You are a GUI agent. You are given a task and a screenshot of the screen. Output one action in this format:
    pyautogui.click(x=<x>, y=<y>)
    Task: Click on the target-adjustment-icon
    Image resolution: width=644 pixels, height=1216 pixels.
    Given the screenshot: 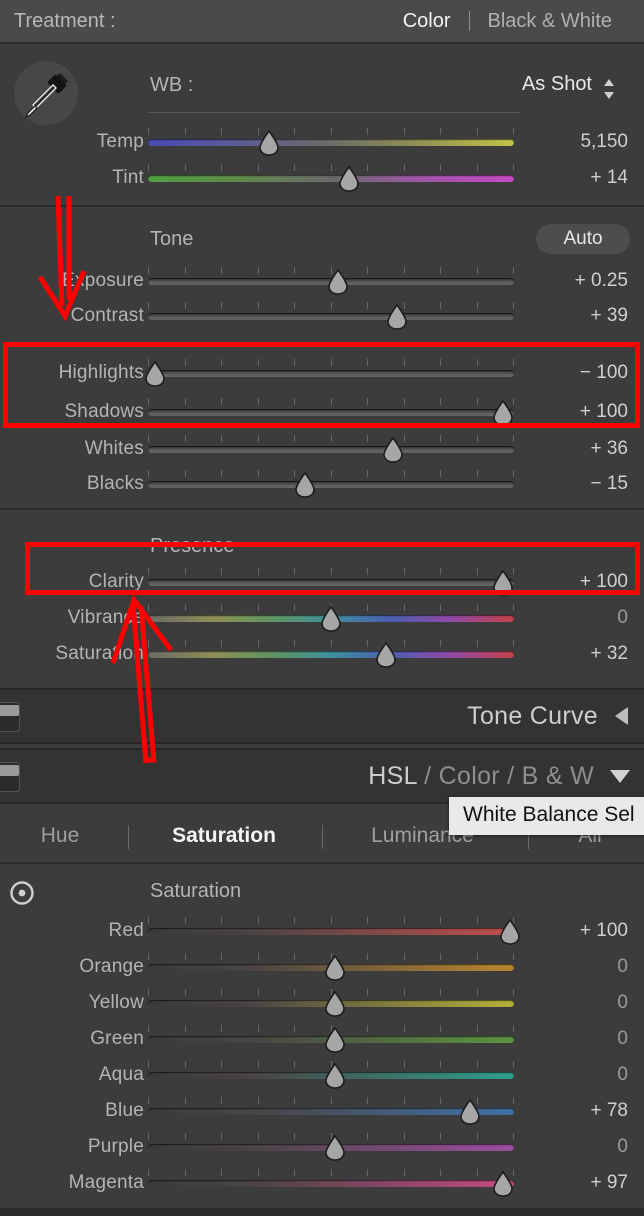 What is the action you would take?
    pyautogui.click(x=22, y=893)
    